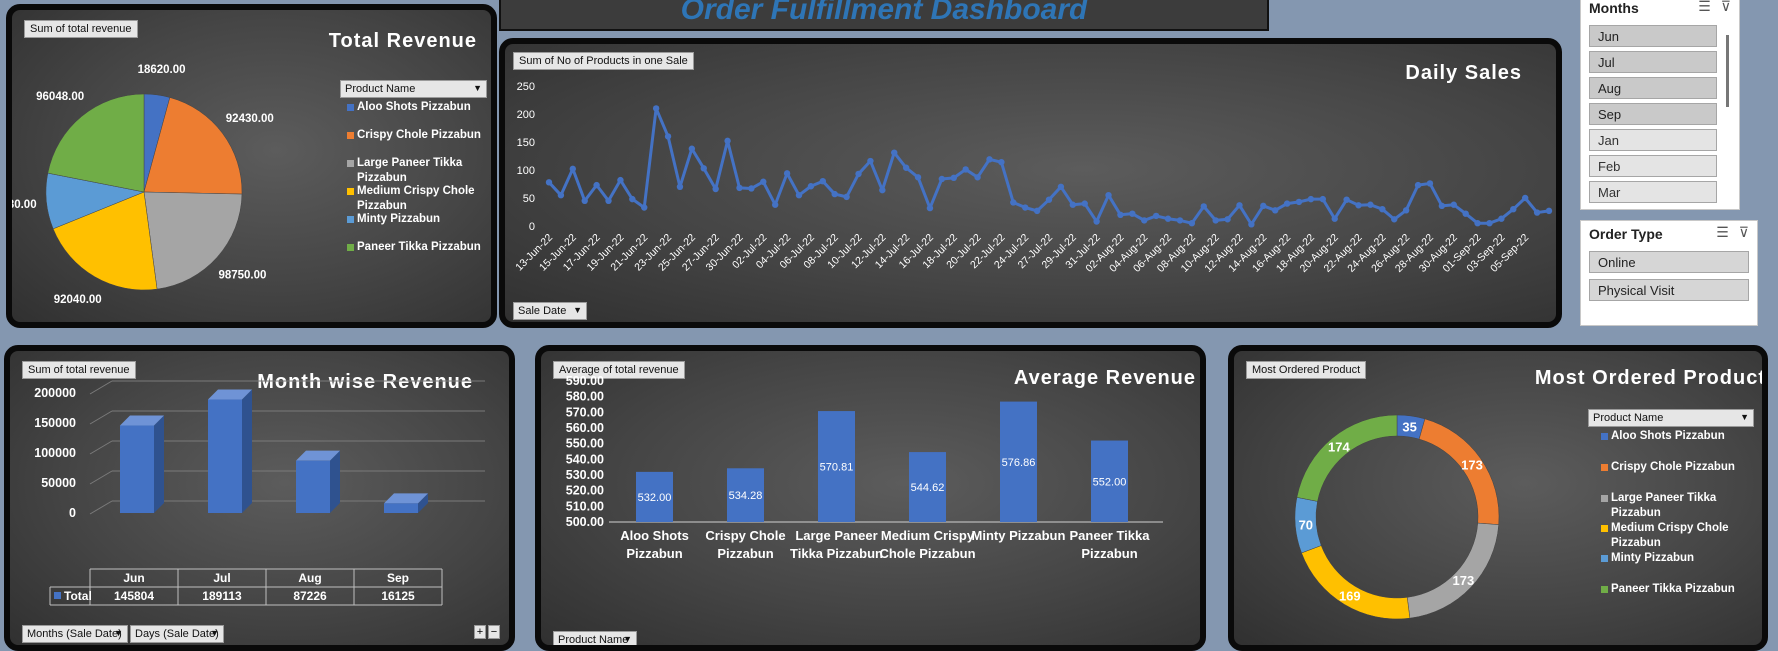 The height and width of the screenshot is (651, 1778). What do you see at coordinates (1409, 426) in the screenshot?
I see `data-label: 35` at bounding box center [1409, 426].